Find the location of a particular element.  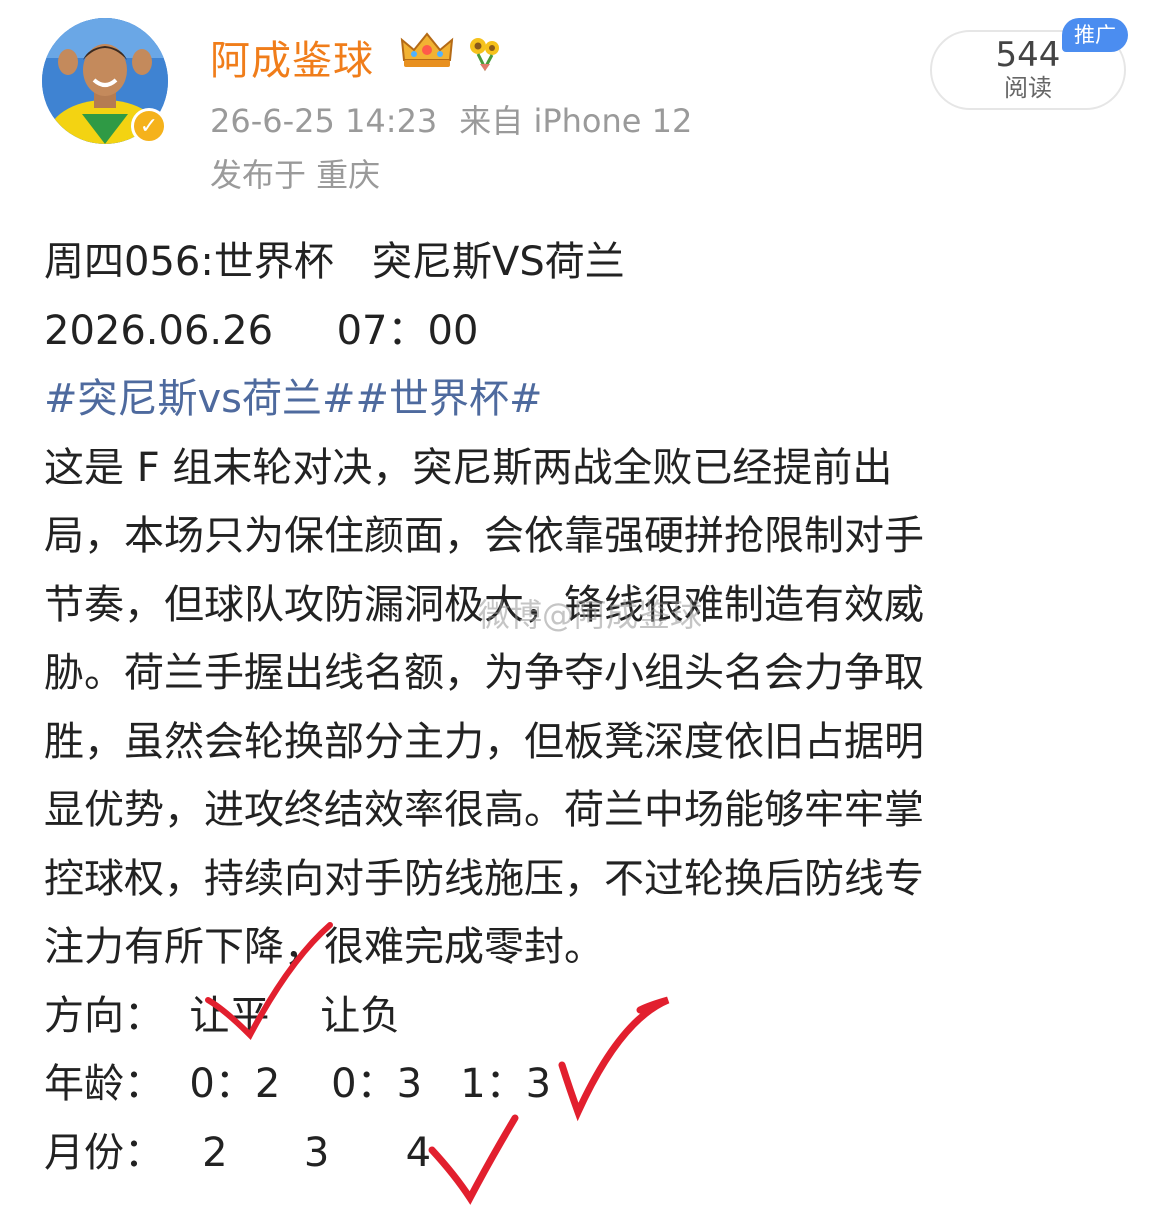

post-meta: 26-6-25 14:23 来自 iPhone 12 is located at coordinates (451, 119).